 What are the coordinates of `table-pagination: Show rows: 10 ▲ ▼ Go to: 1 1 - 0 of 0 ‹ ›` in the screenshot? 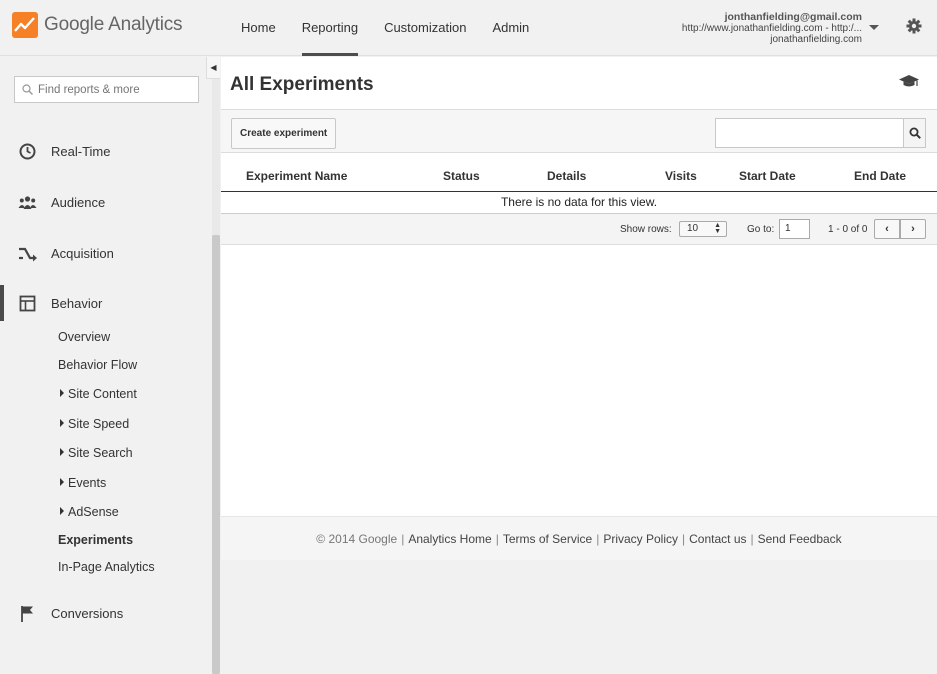 It's located at (579, 229).